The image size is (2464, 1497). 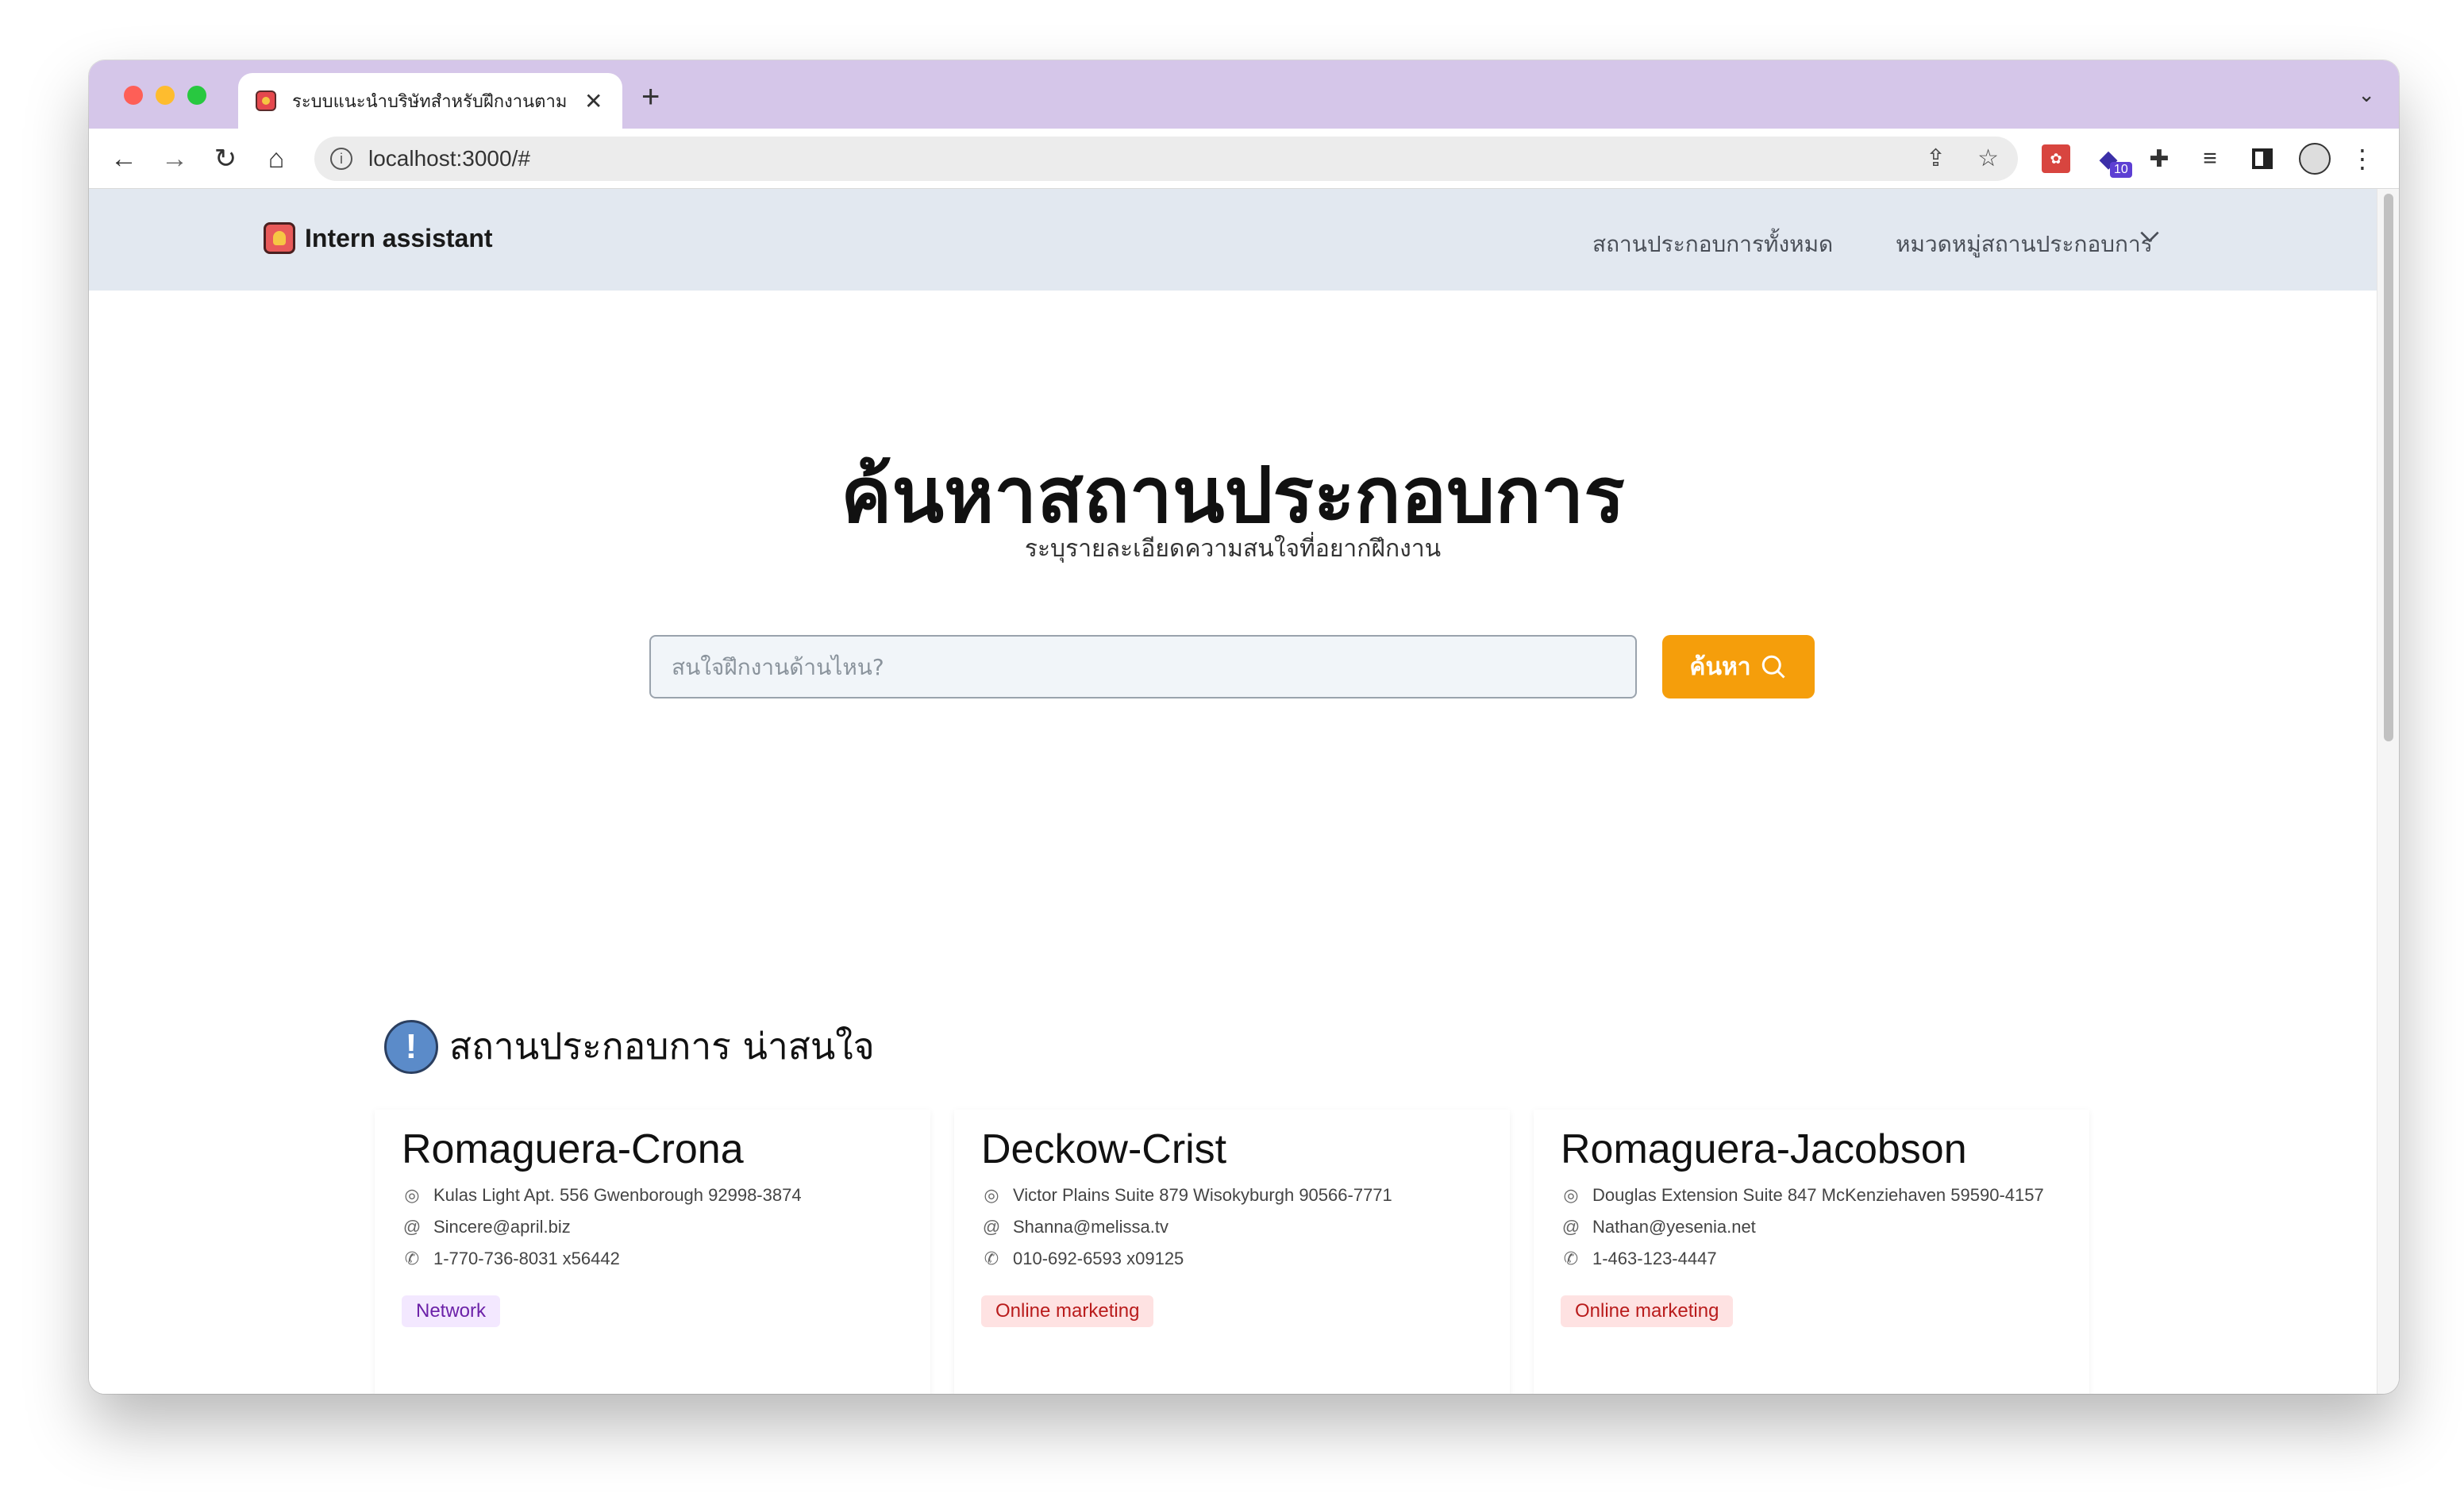 What do you see at coordinates (1143, 666) in the screenshot?
I see `search-input` at bounding box center [1143, 666].